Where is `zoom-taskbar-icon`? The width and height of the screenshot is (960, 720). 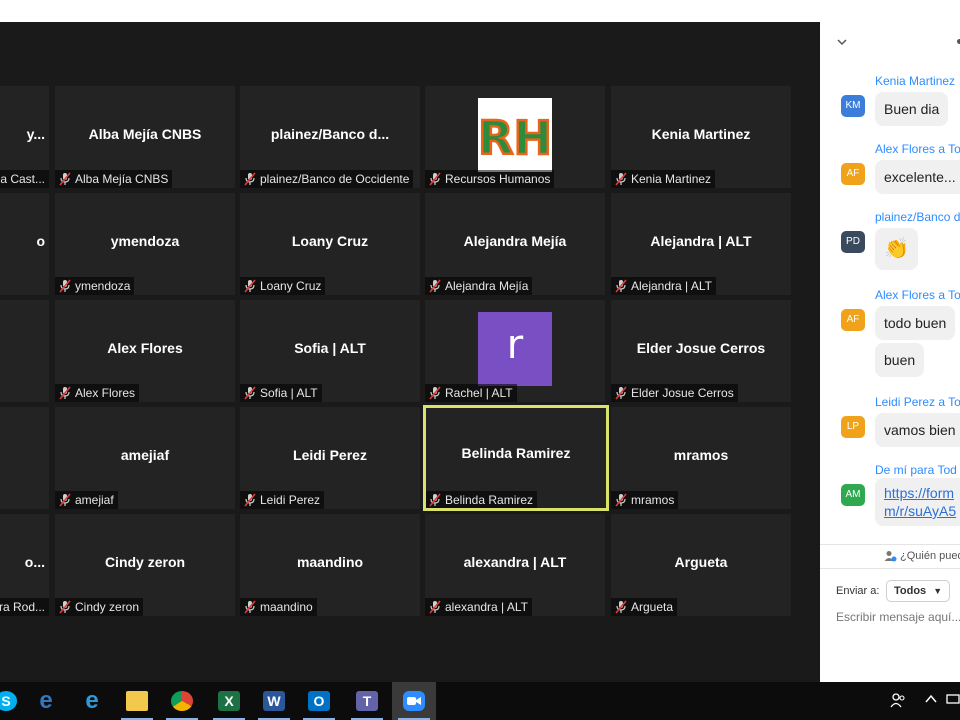 zoom-taskbar-icon is located at coordinates (414, 701).